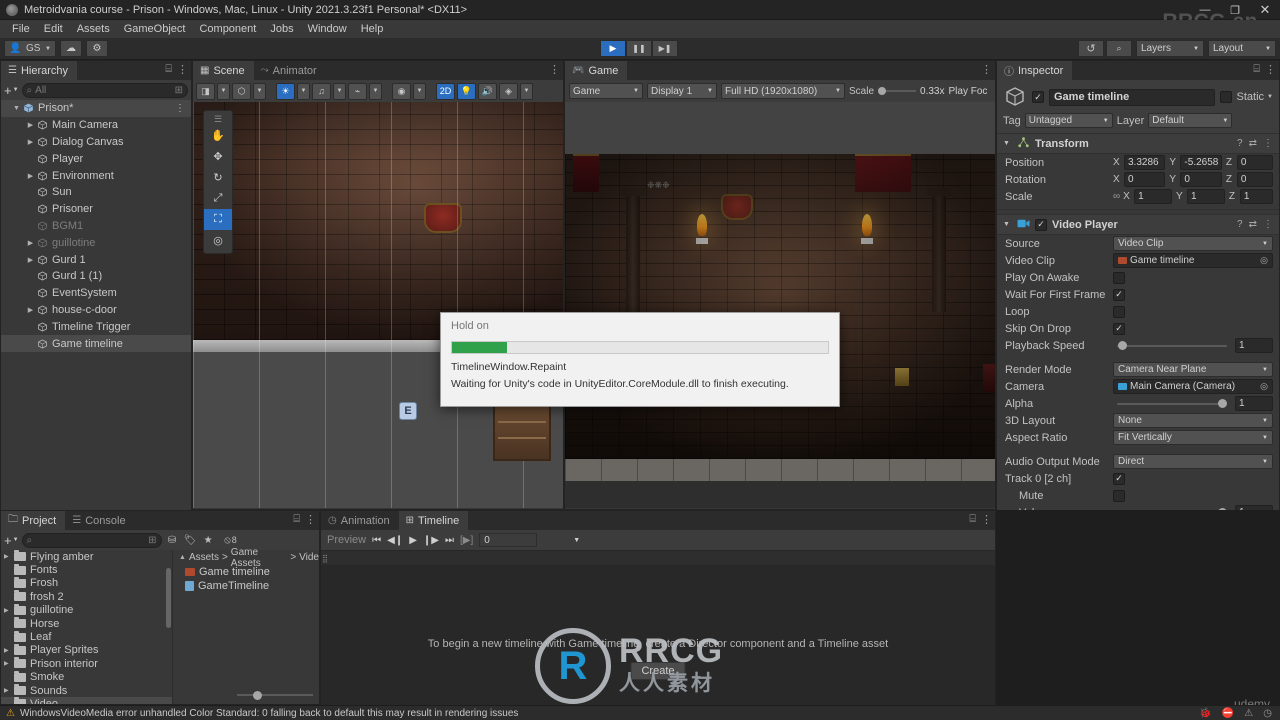 The height and width of the screenshot is (720, 1280). Describe the element at coordinates (1119, 311) in the screenshot. I see `loop-checkbox` at that location.